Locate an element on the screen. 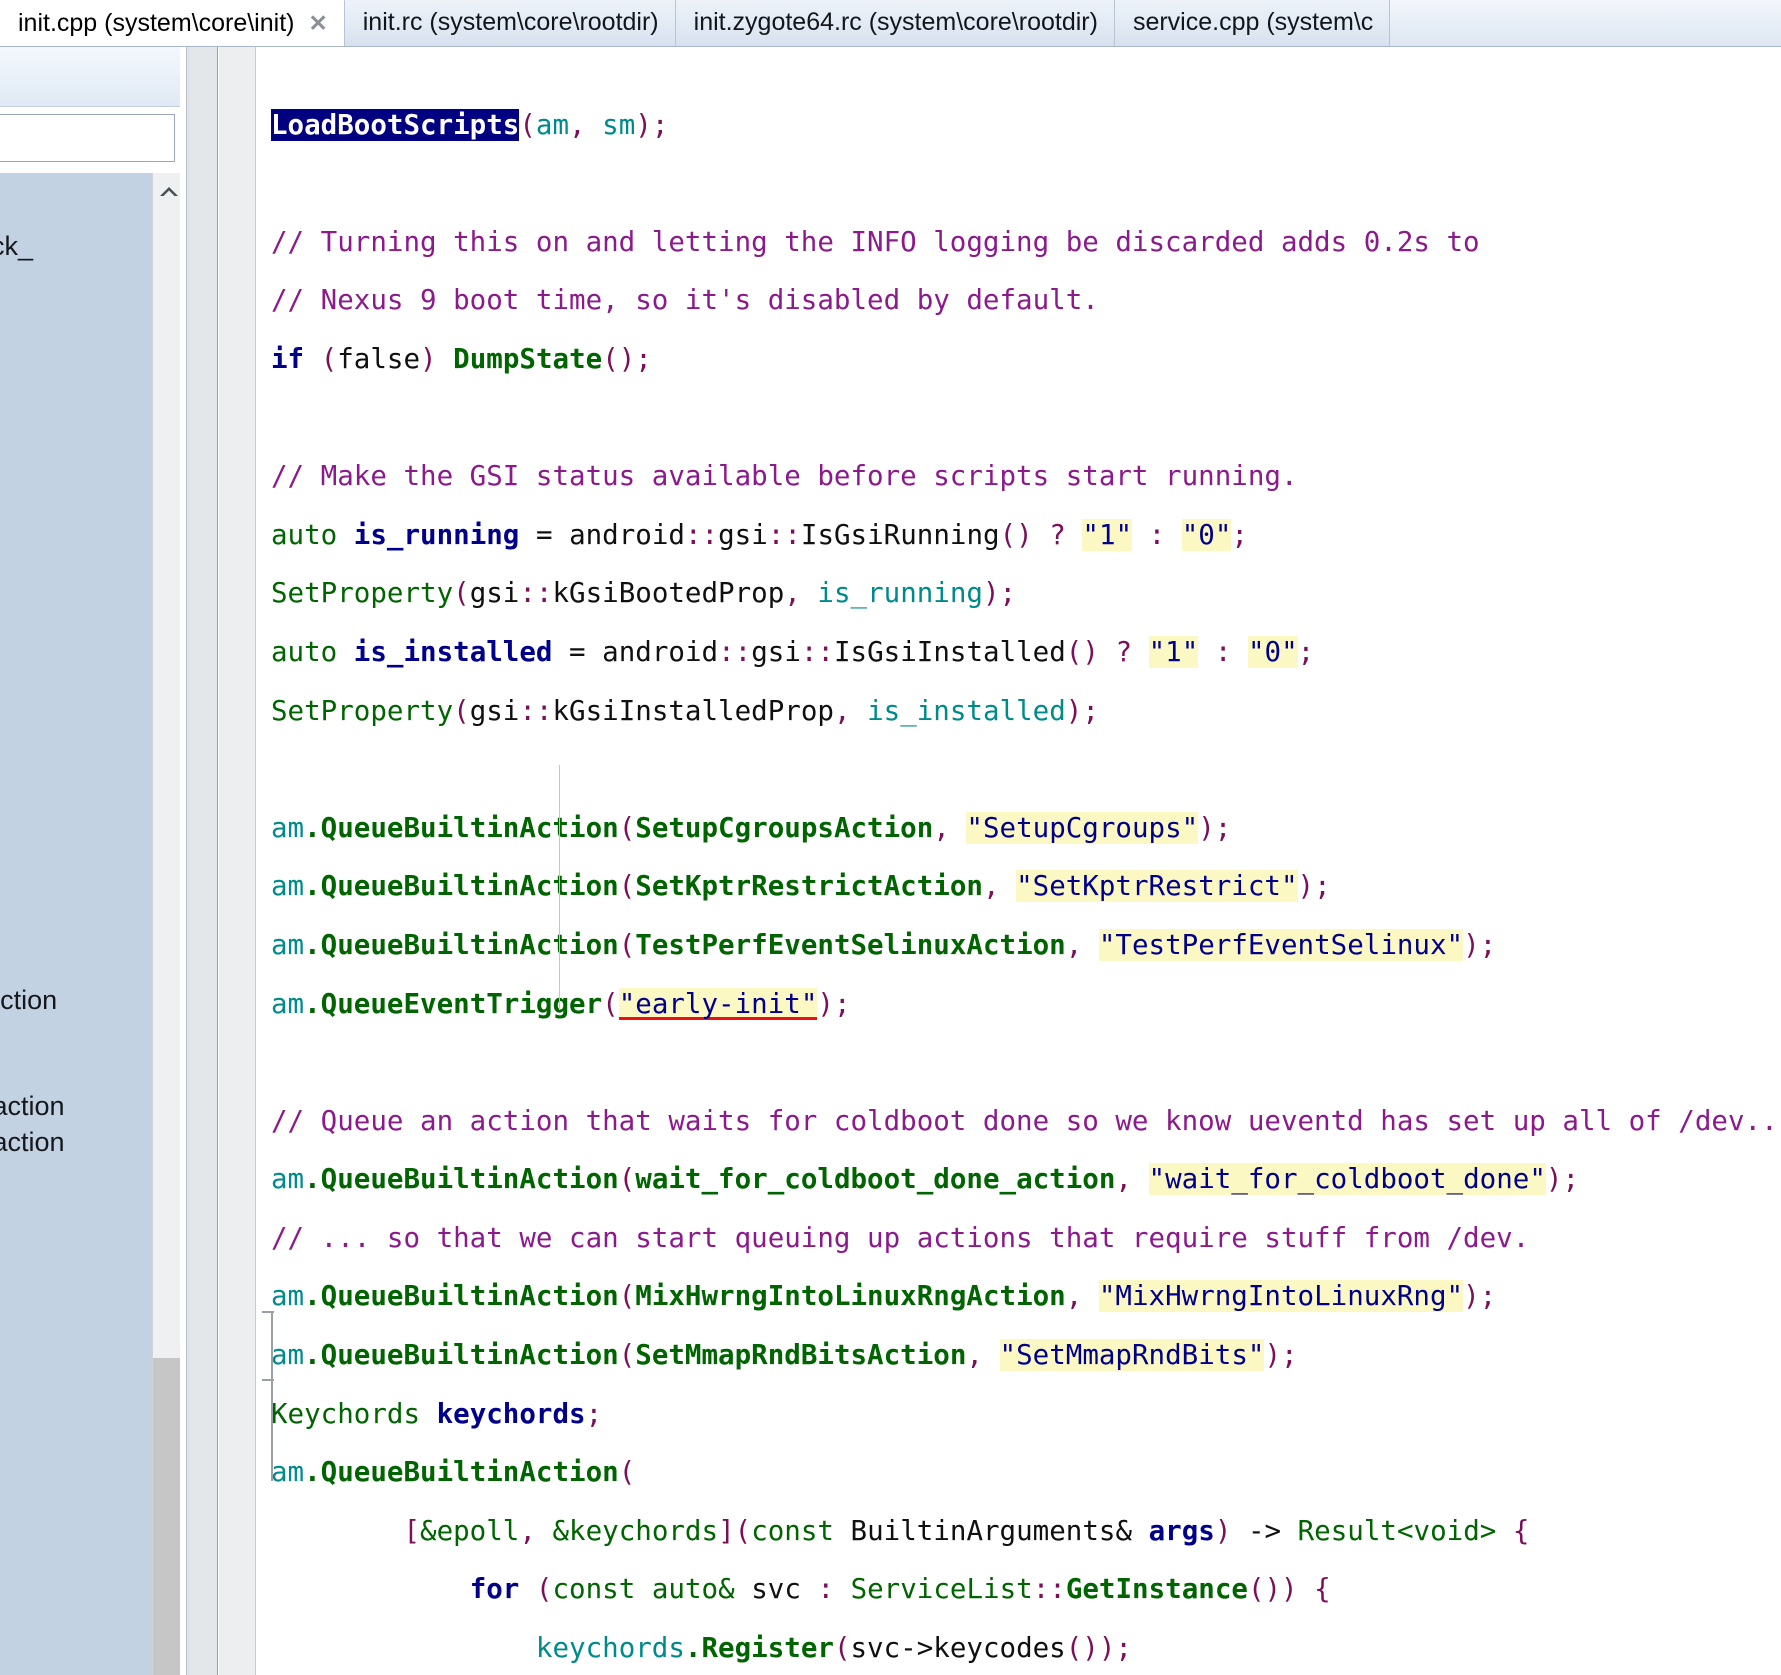 Image resolution: width=1781 pixels, height=1675 pixels. code-line: am.QueueBuiltinAction( is located at coordinates (453, 1472).